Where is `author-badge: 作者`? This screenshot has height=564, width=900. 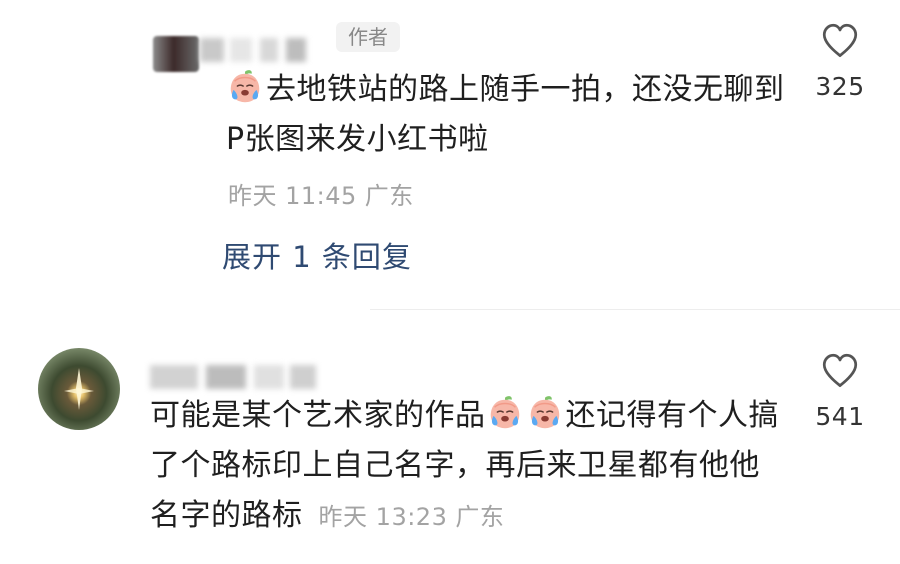
author-badge: 作者 is located at coordinates (368, 37).